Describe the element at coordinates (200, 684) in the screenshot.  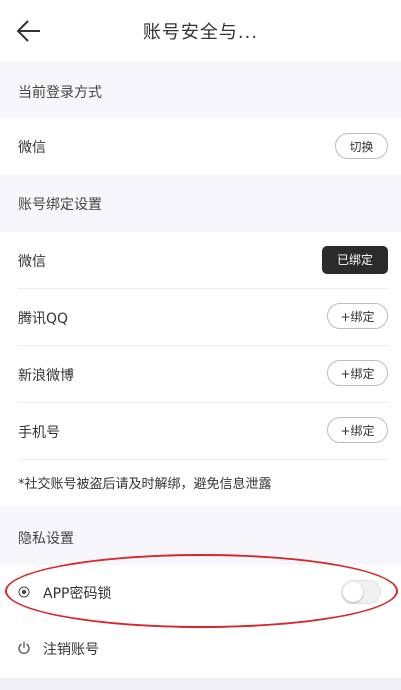
I see `bottom-strip` at that location.